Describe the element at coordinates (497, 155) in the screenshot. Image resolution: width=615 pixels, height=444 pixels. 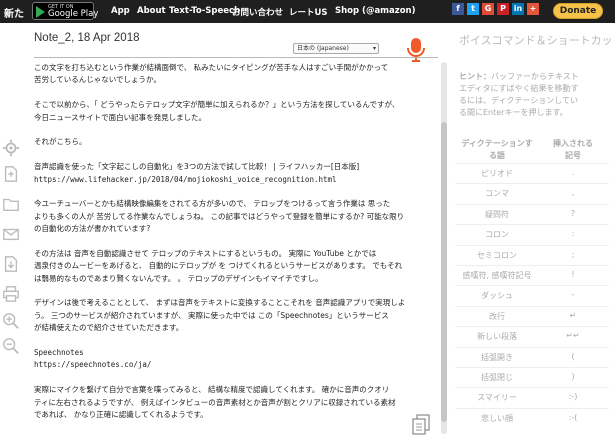
I see `column-header-phrase-line-2: る語` at that location.